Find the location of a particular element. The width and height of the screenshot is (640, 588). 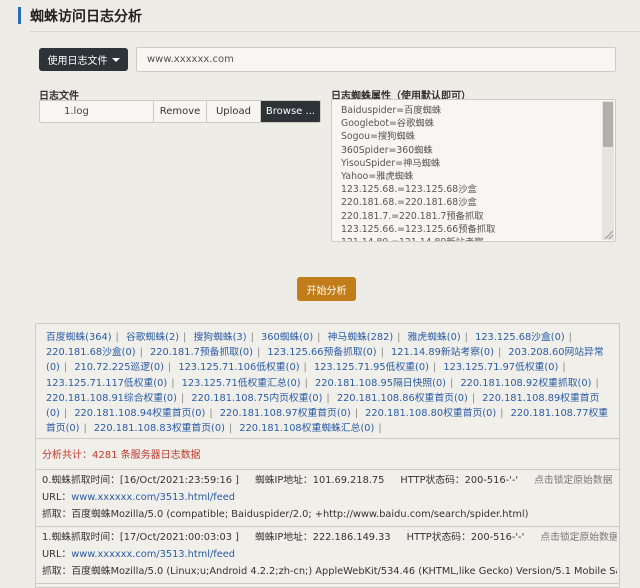

spider-attribute-line: Baiduspider=百度蜘蛛 is located at coordinates (391, 110).